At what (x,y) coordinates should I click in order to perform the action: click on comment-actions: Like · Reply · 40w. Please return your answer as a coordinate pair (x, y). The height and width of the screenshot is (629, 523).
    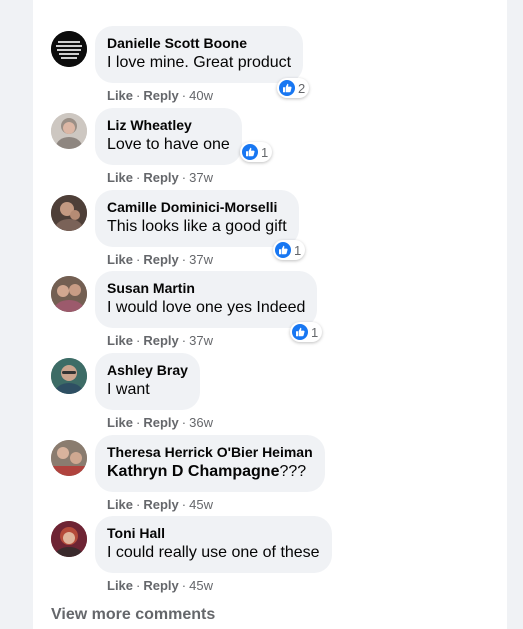
    Looking at the image, I should click on (160, 96).